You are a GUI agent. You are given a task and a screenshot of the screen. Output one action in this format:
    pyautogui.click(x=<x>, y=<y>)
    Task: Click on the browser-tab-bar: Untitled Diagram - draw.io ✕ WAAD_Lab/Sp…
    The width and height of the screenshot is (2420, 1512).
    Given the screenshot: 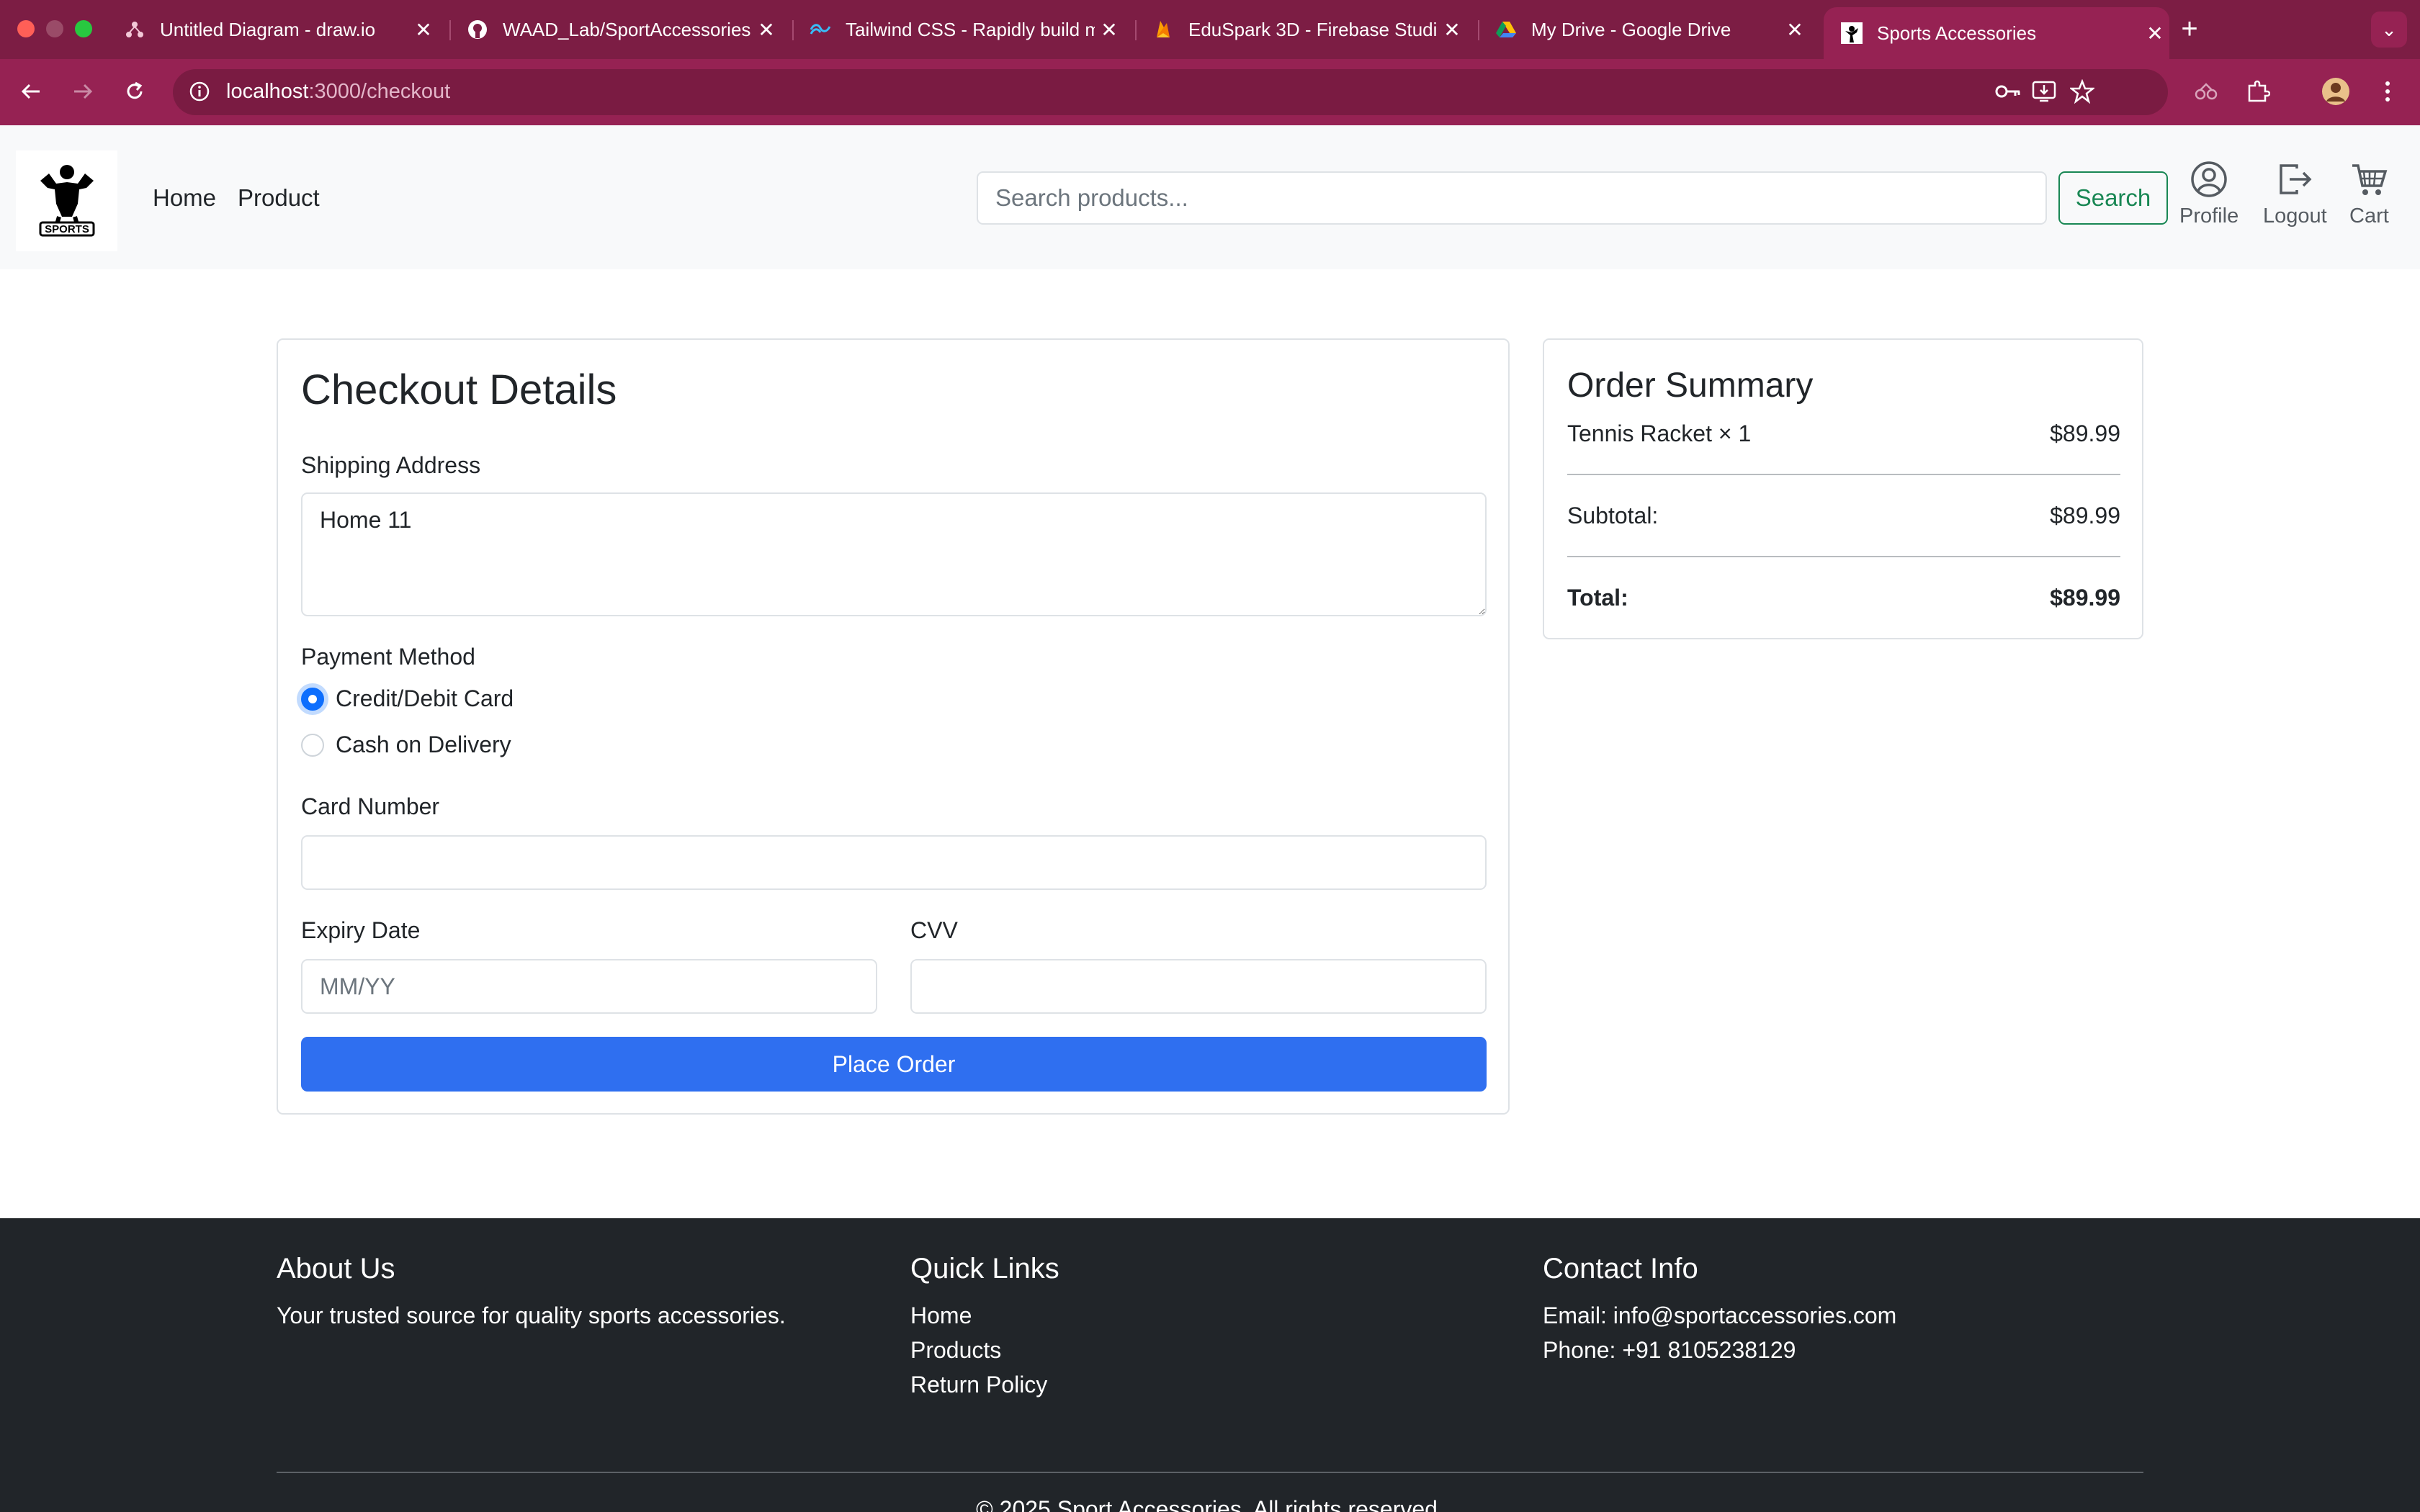 What is the action you would take?
    pyautogui.click(x=1210, y=29)
    